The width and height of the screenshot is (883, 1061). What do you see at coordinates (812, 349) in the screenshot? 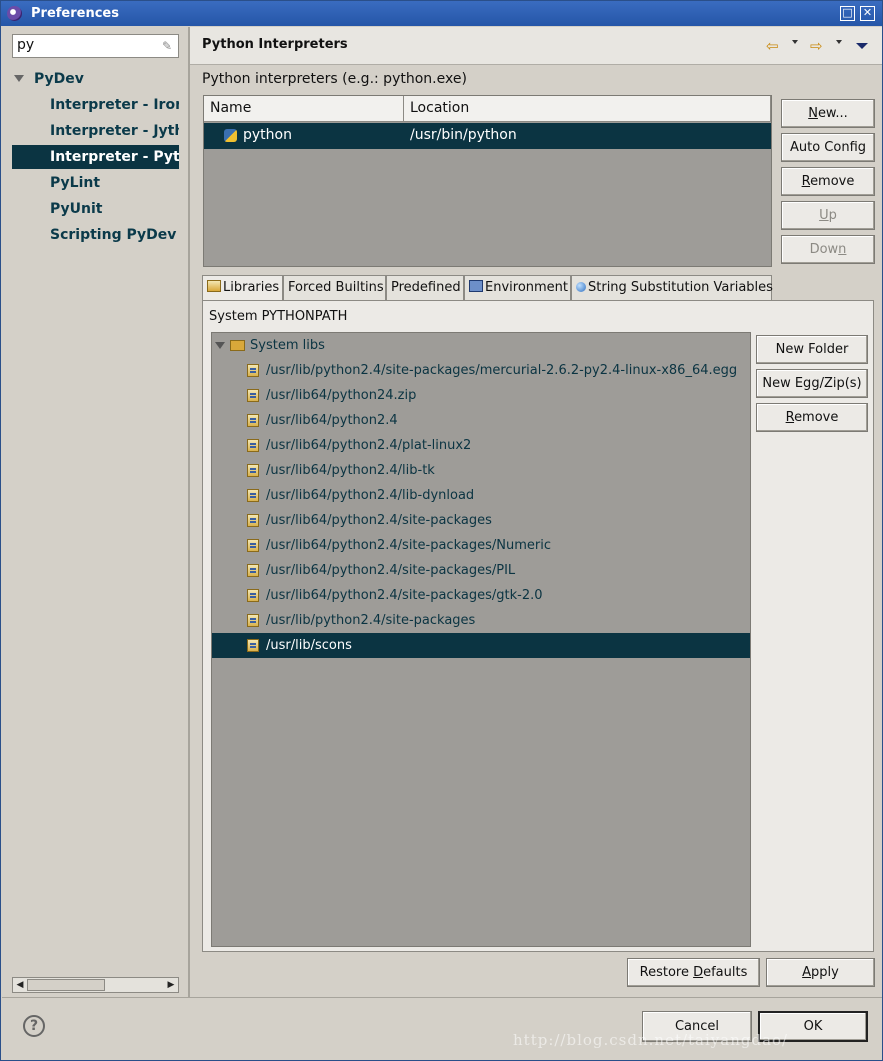
I see `new-folder-button: New Folder` at bounding box center [812, 349].